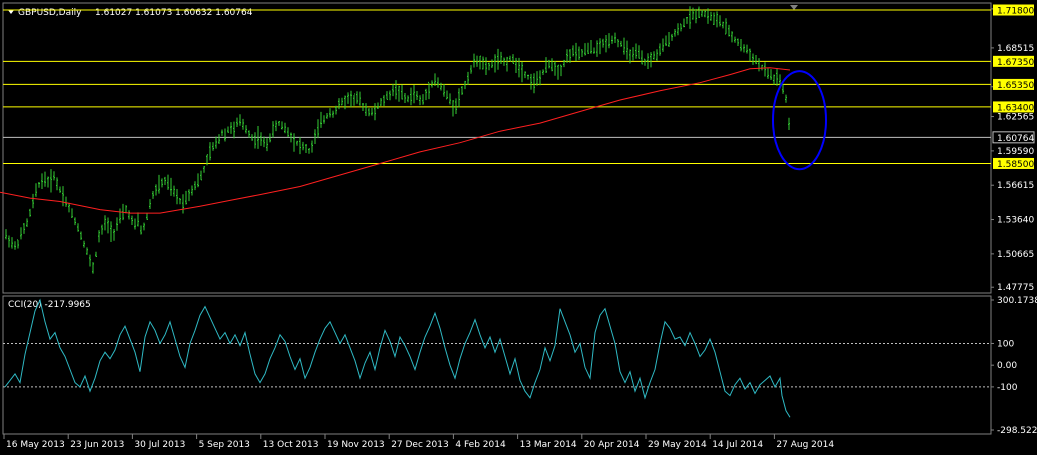 This screenshot has width=1037, height=455. Describe the element at coordinates (1015, 288) in the screenshot. I see `price-tick-label: 1.47775` at that location.